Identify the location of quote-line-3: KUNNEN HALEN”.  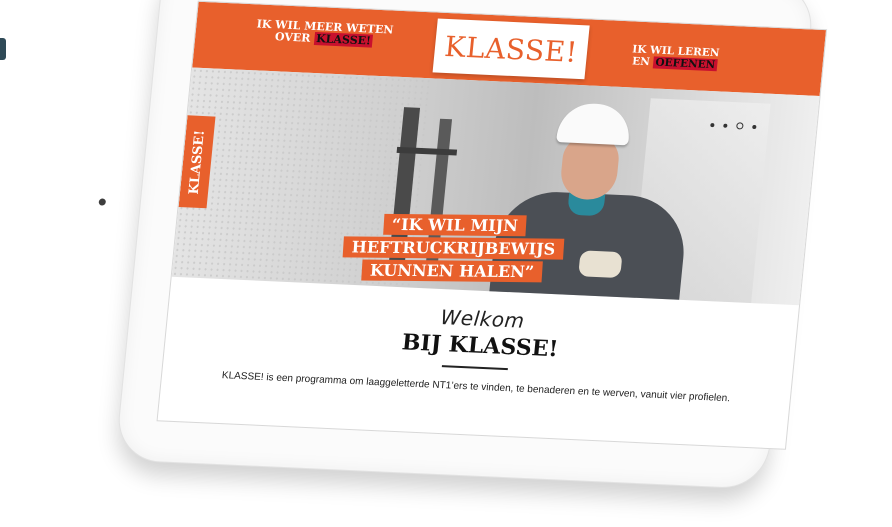
(452, 271).